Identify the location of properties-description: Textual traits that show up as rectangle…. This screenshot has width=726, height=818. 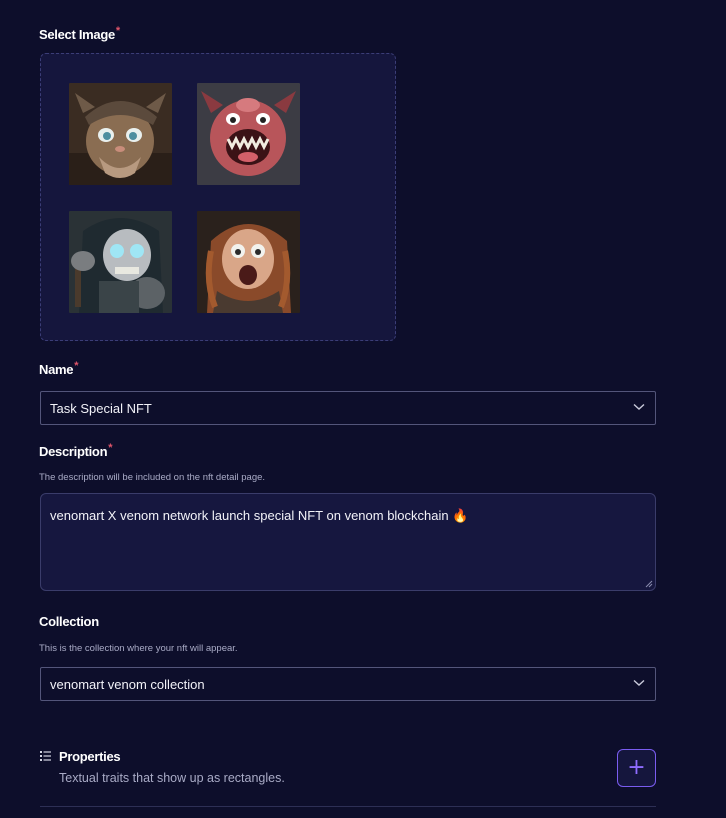
(172, 778).